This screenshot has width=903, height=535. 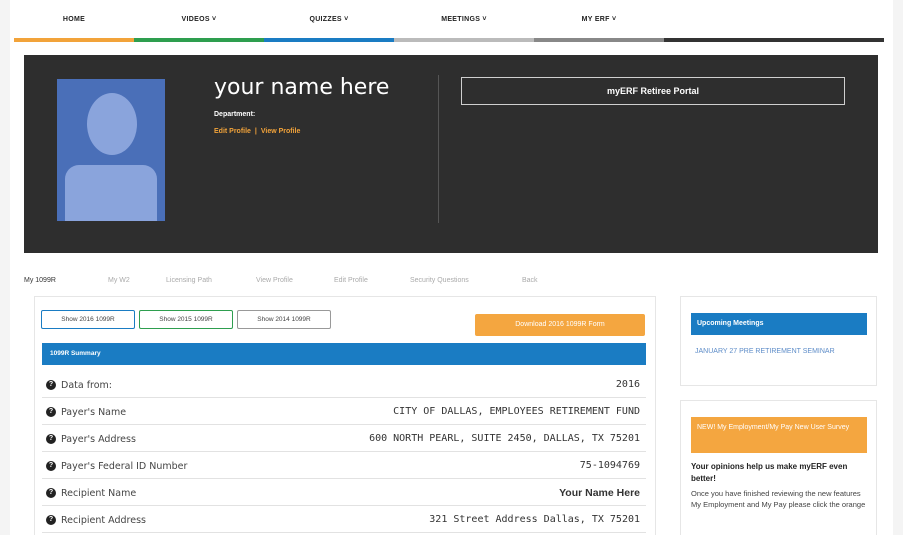 What do you see at coordinates (40, 280) in the screenshot?
I see `tab-my-1099r: My 1099R` at bounding box center [40, 280].